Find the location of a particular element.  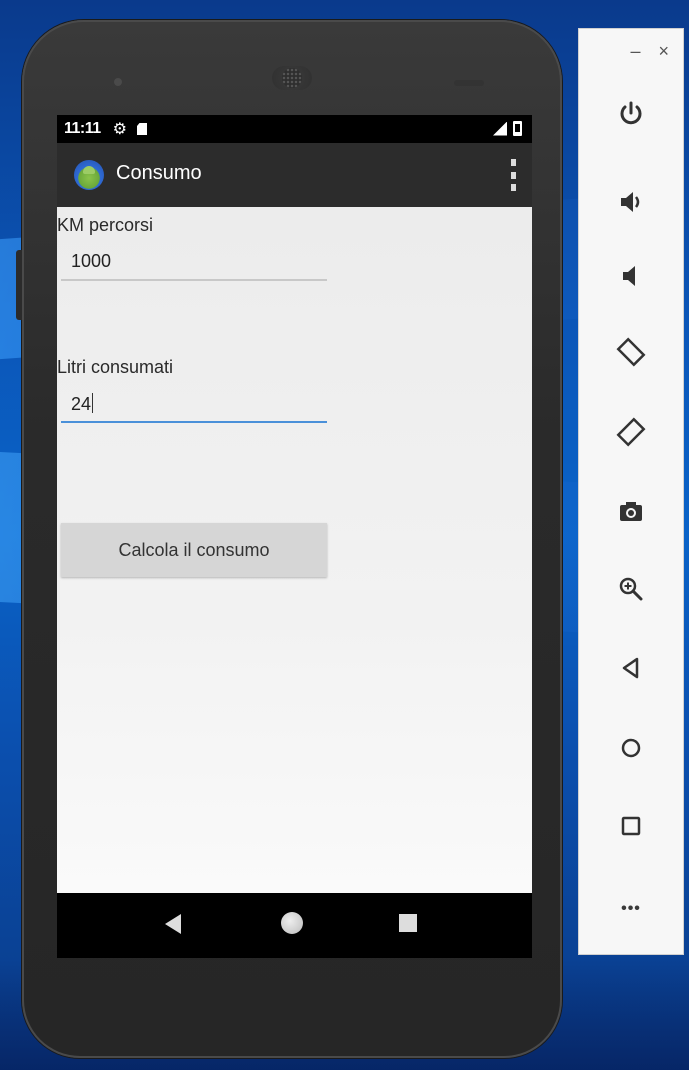

text-cursor is located at coordinates (93, 403).